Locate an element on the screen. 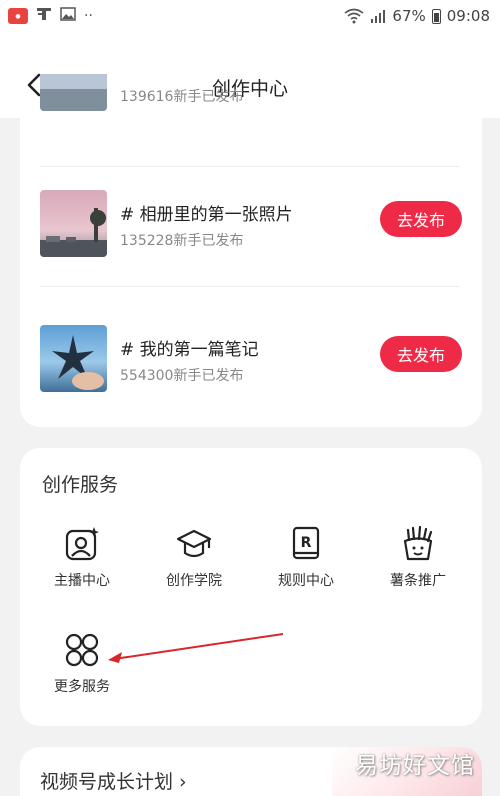  task-meta: 554300新手已发布 is located at coordinates (182, 376).